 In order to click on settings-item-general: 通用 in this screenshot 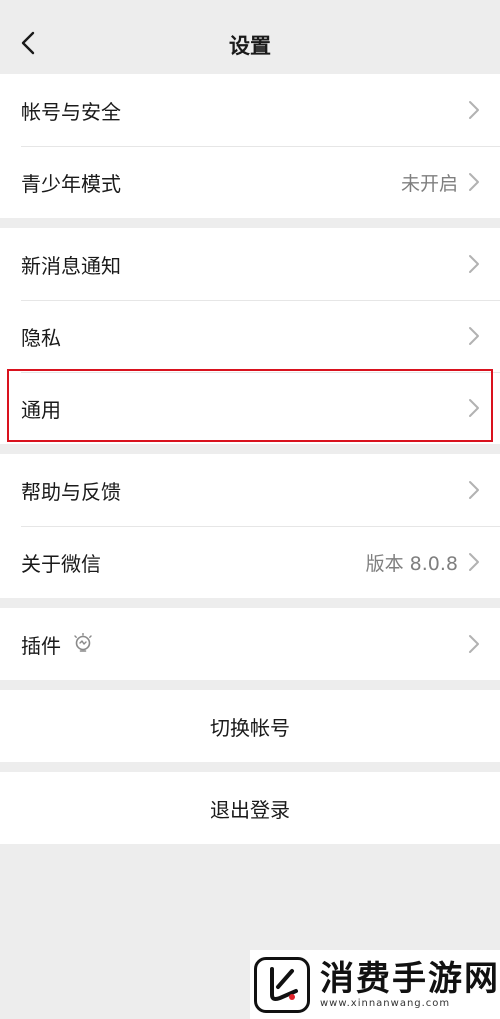, I will do `click(250, 408)`.